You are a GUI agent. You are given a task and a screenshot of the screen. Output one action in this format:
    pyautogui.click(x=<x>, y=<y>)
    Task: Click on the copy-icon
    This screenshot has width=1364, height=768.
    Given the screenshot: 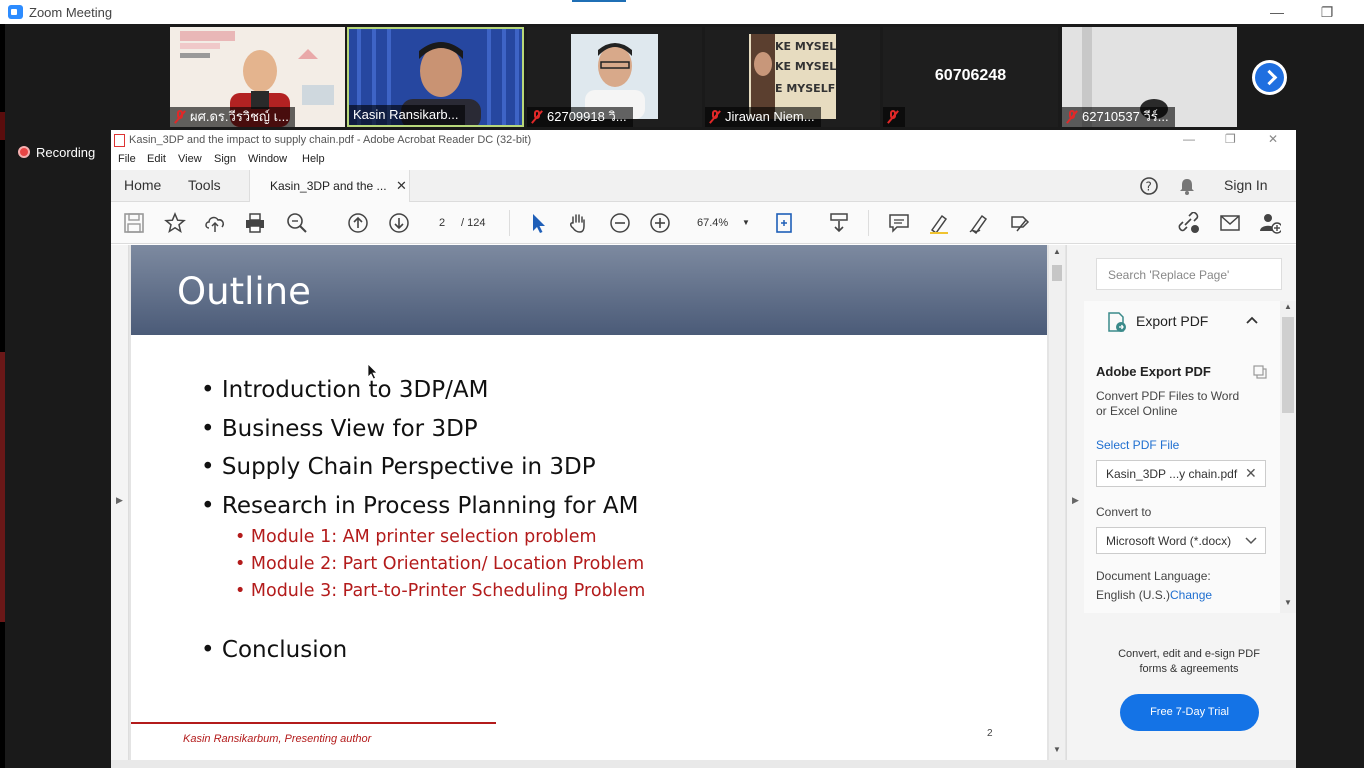 What is the action you would take?
    pyautogui.click(x=1260, y=372)
    